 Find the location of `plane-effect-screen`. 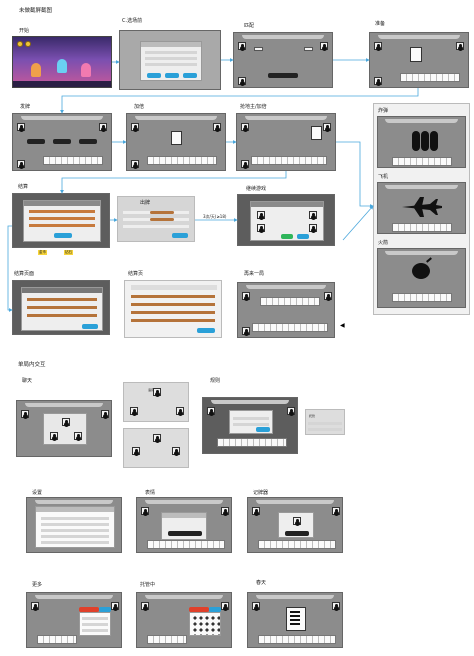

plane-effect-screen is located at coordinates (421, 208).